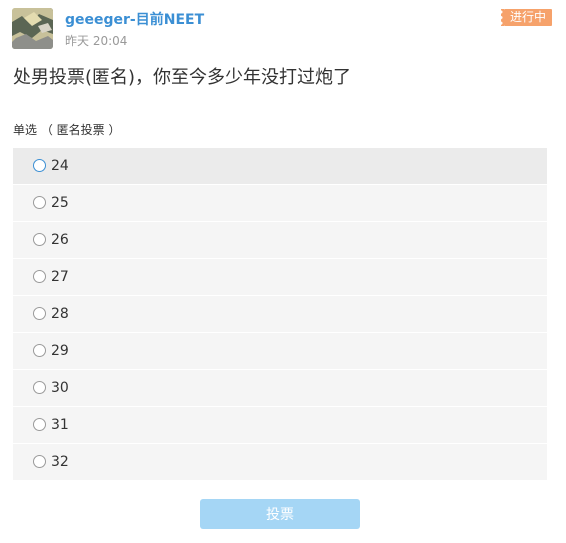 The image size is (566, 543). Describe the element at coordinates (60, 425) in the screenshot. I see `poll-option-label: 31` at that location.